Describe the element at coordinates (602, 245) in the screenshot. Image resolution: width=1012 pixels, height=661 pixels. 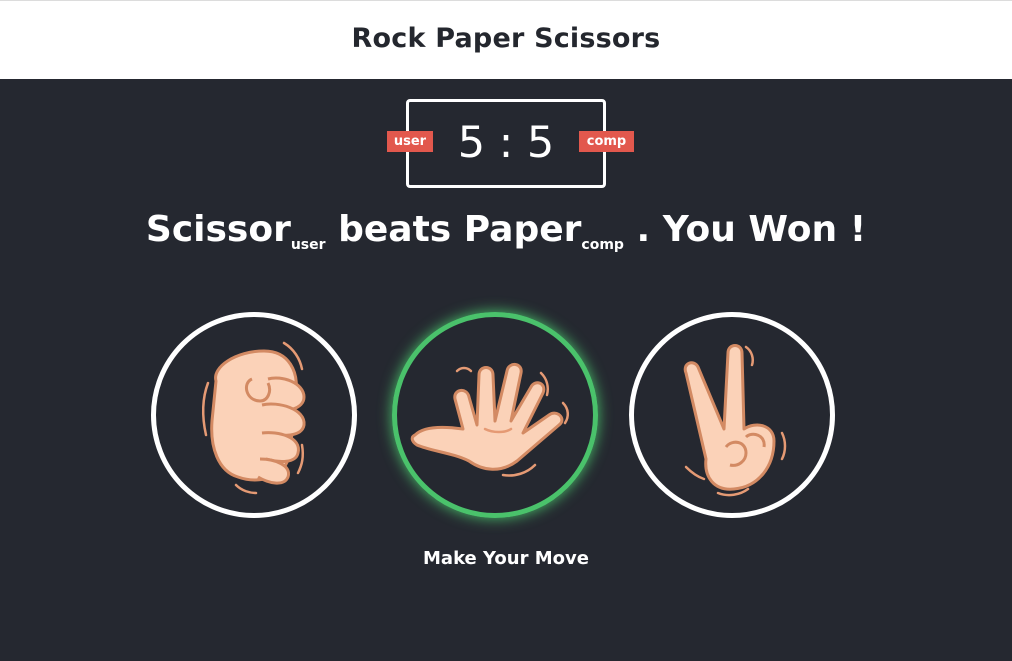
I see `result-comp-tag: comp` at that location.